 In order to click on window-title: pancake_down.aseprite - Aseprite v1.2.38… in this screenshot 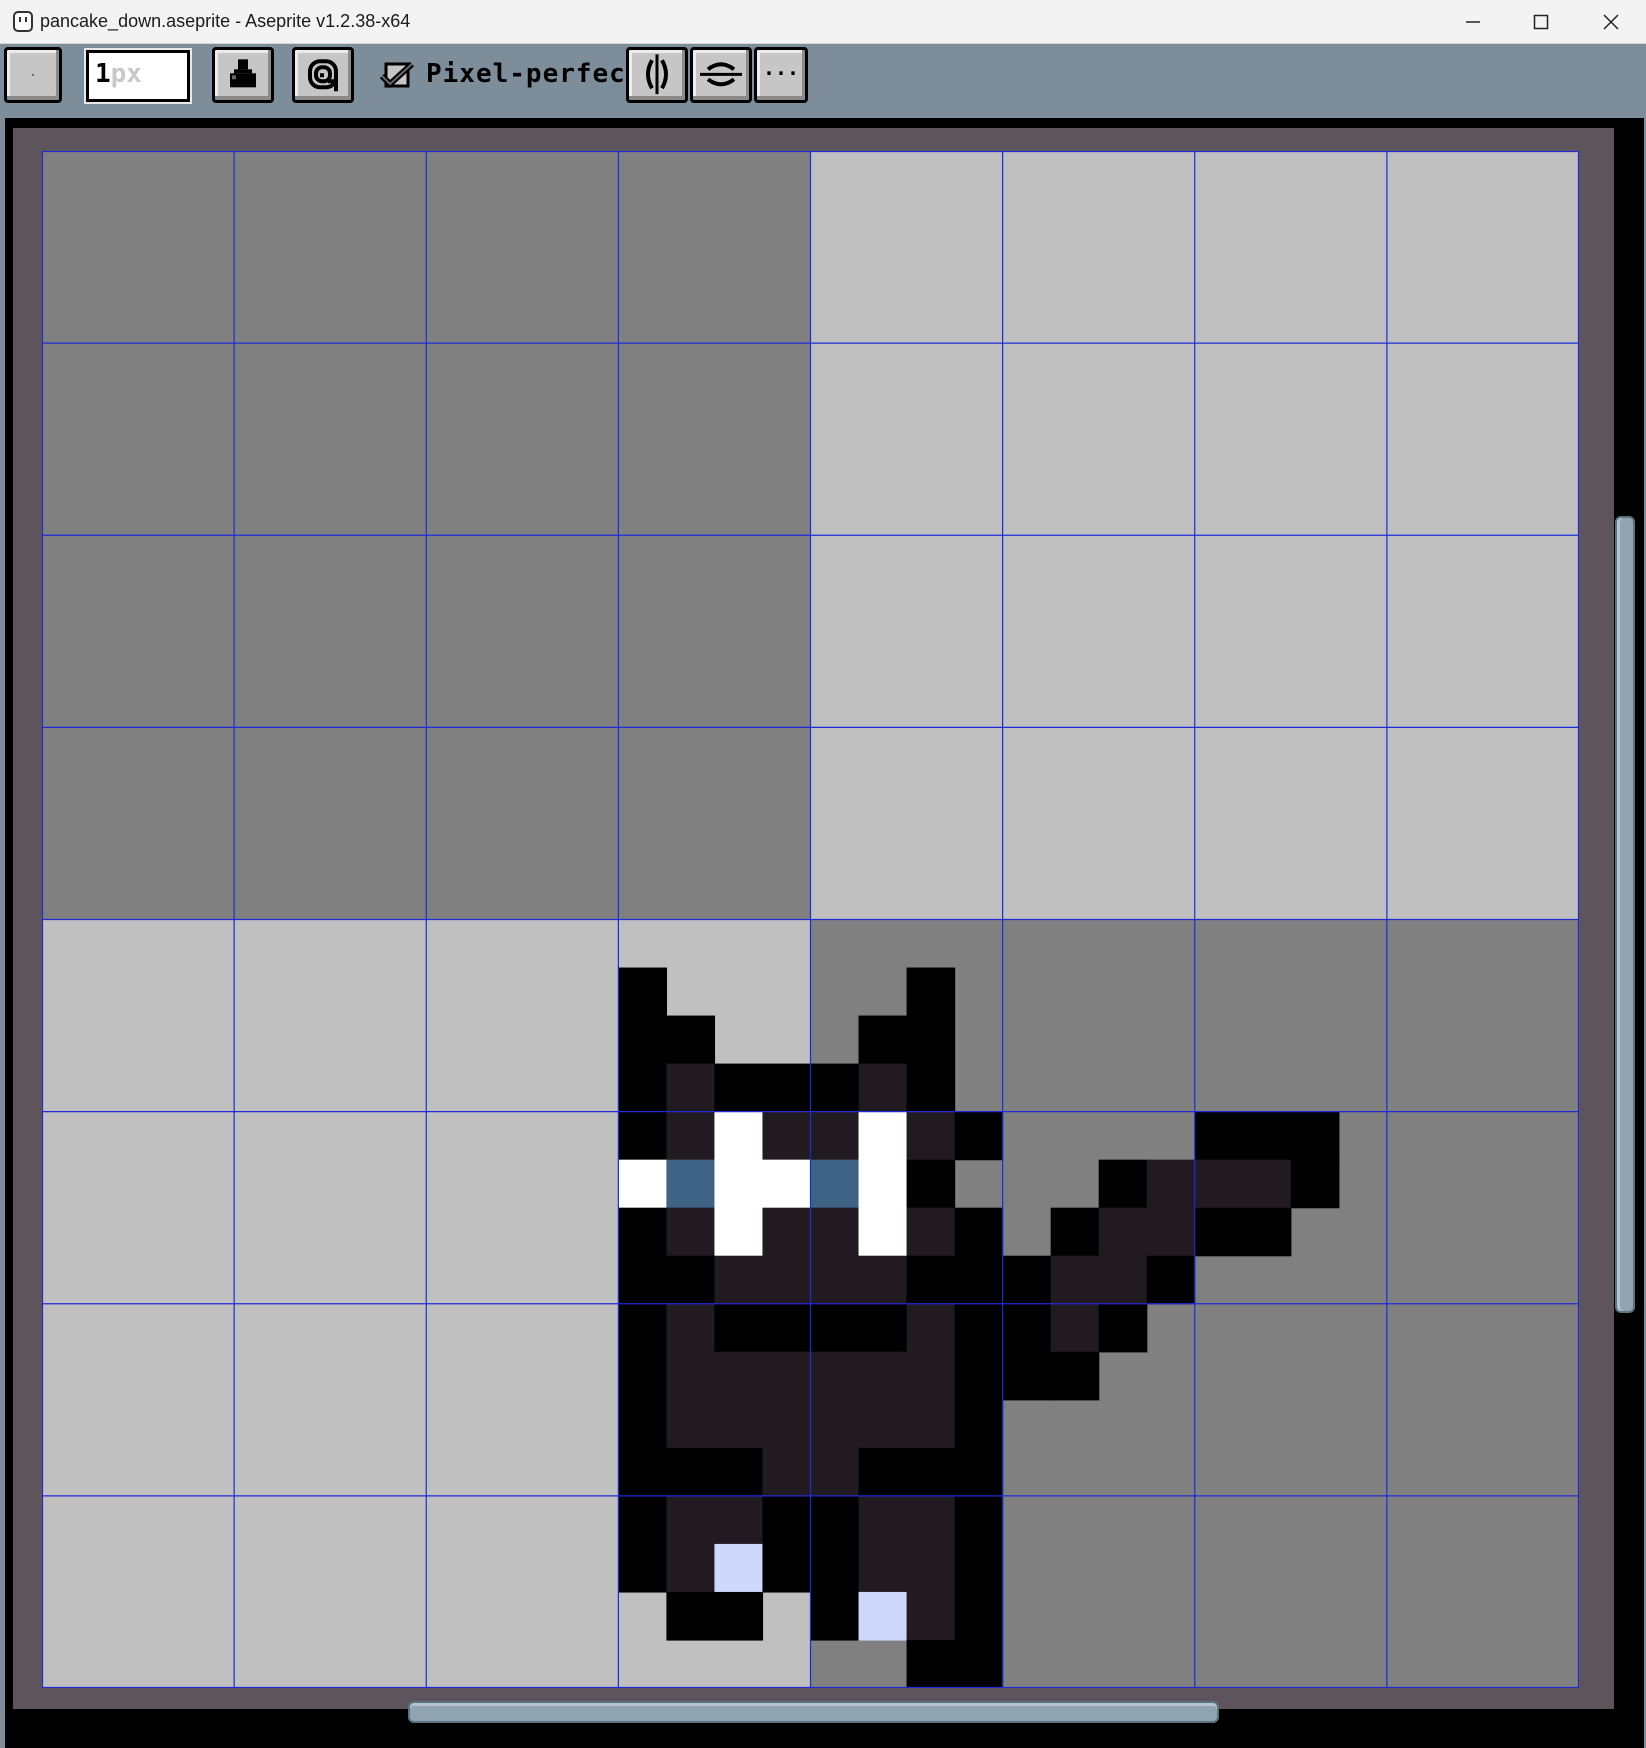, I will do `click(225, 21)`.